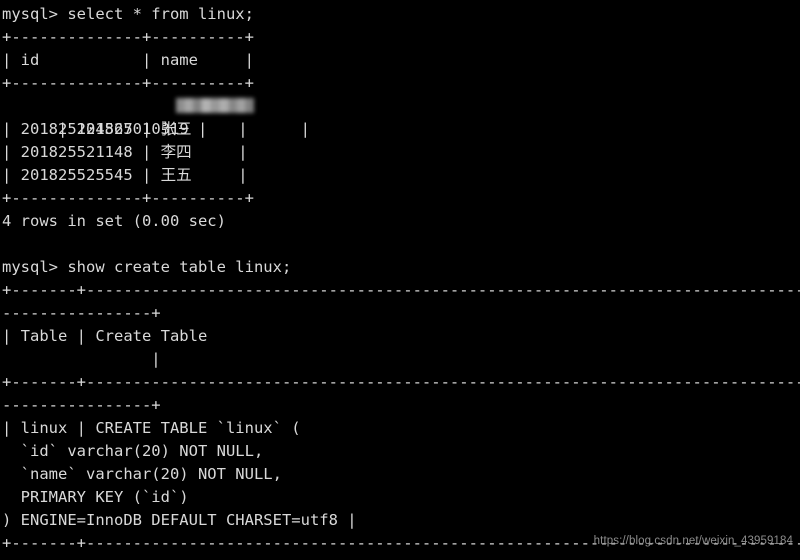 The width and height of the screenshot is (800, 560). I want to click on terminal-line-cmd-show-create: mysql> show create table linux;, so click(147, 267).